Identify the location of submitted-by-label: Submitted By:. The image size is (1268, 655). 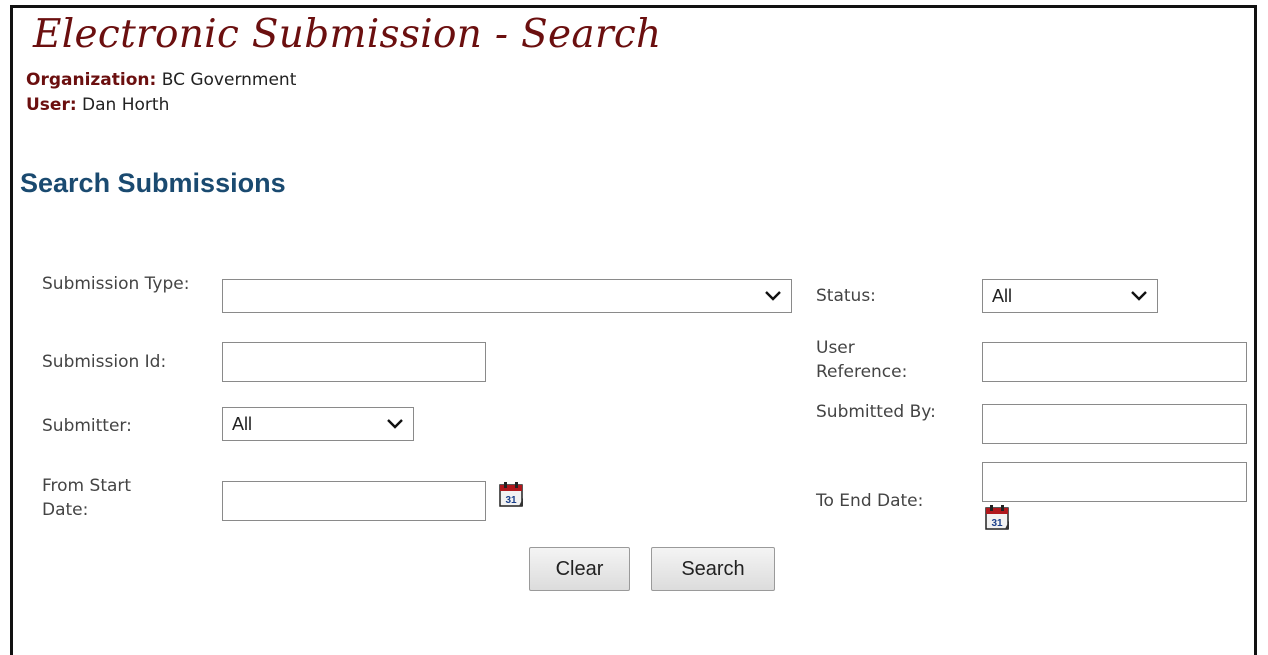
(876, 412).